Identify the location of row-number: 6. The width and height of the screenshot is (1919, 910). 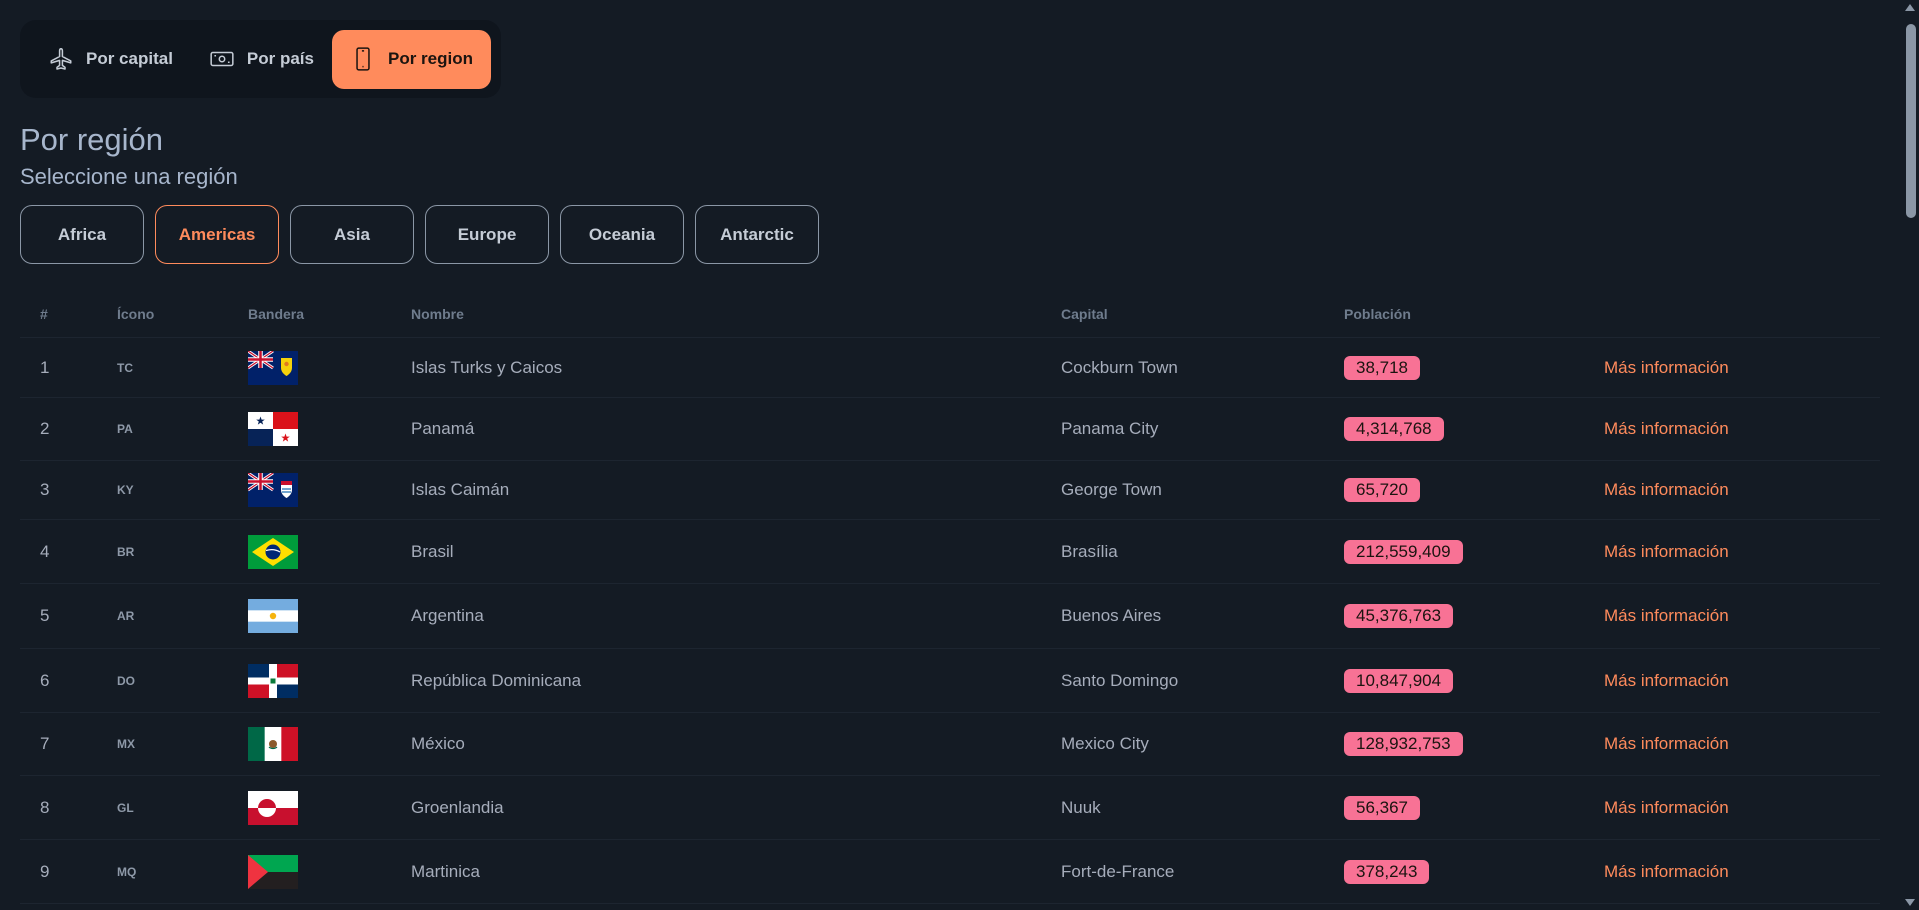
(45, 680).